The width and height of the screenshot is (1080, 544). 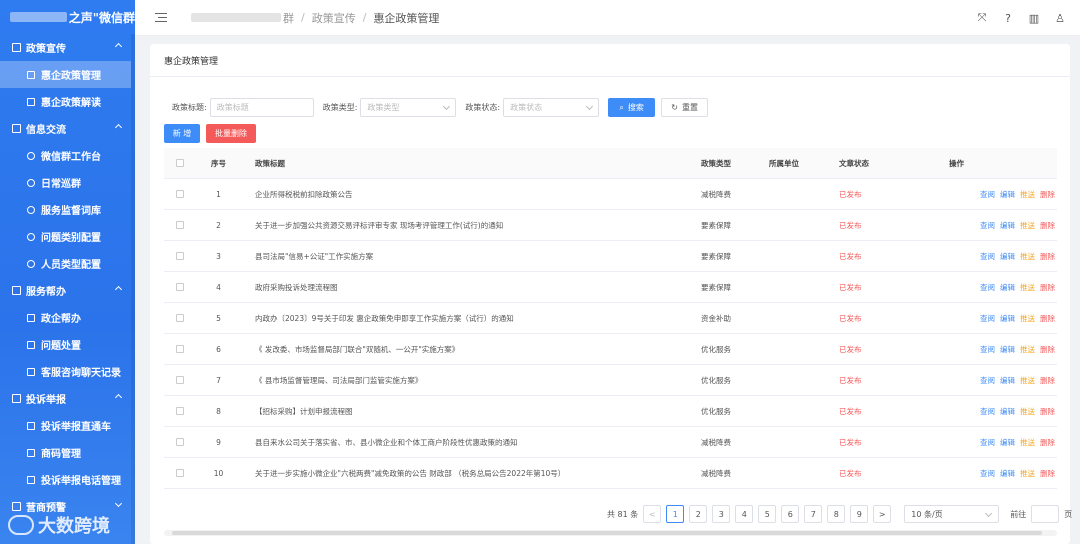 What do you see at coordinates (744, 514) in the screenshot?
I see `page-button: 4` at bounding box center [744, 514].